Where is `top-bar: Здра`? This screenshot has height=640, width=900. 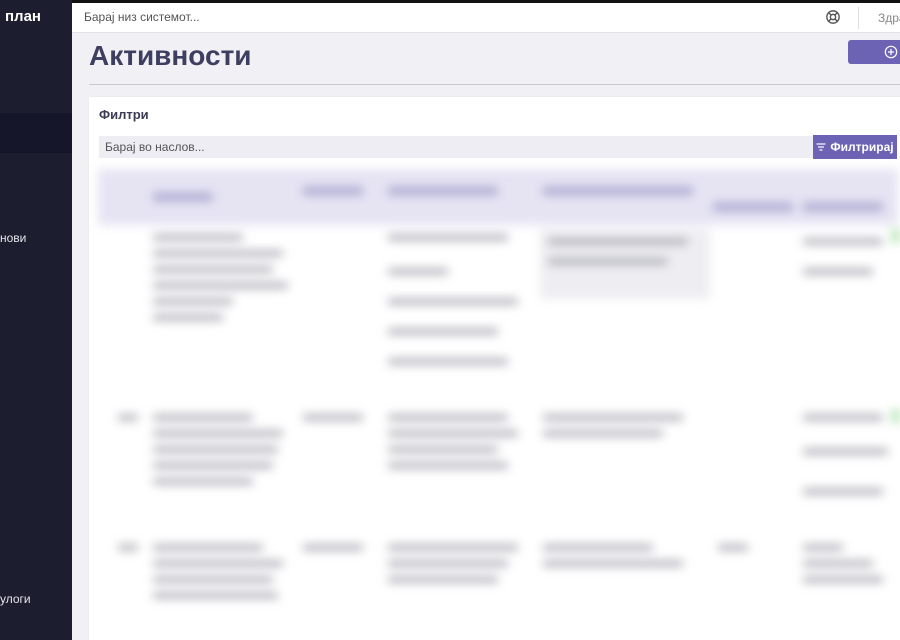
top-bar: Здра is located at coordinates (486, 16).